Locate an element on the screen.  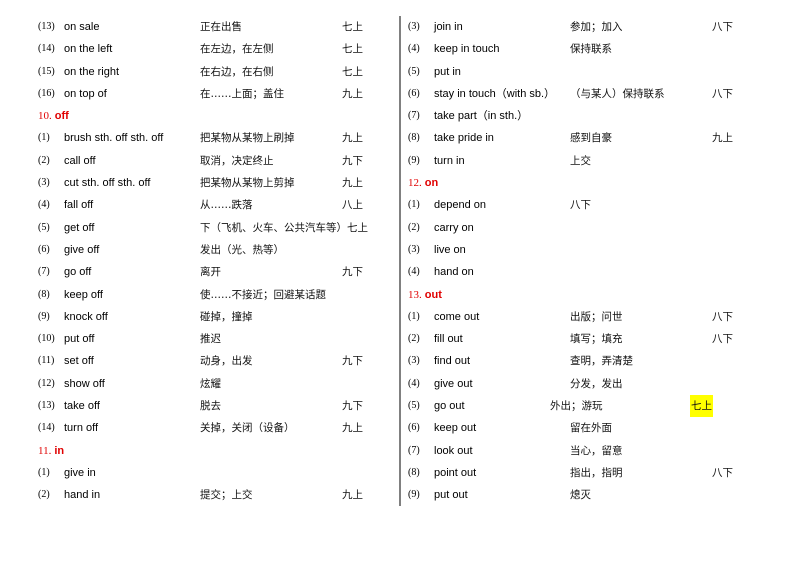
chinese-meaning: 使……不接近；回避某话题 is located at coordinates (263, 294).